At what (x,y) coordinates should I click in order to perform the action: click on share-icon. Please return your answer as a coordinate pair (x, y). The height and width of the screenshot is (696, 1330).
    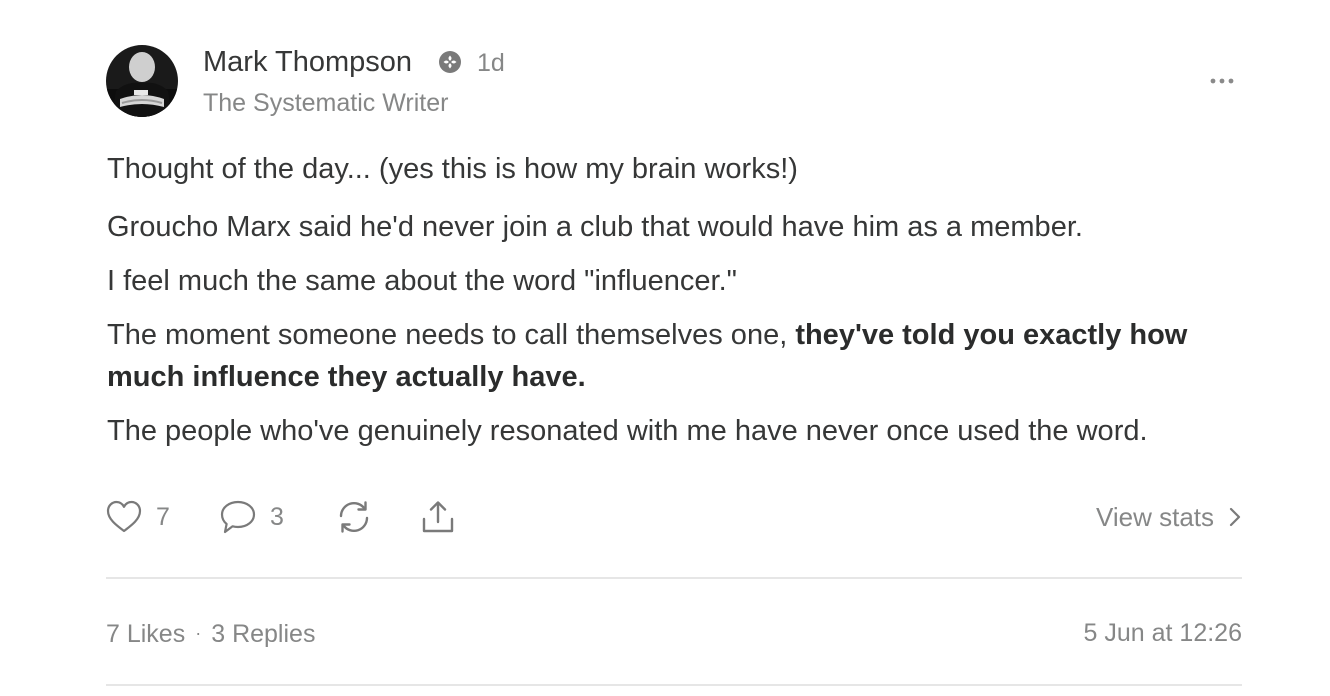
    Looking at the image, I should click on (438, 517).